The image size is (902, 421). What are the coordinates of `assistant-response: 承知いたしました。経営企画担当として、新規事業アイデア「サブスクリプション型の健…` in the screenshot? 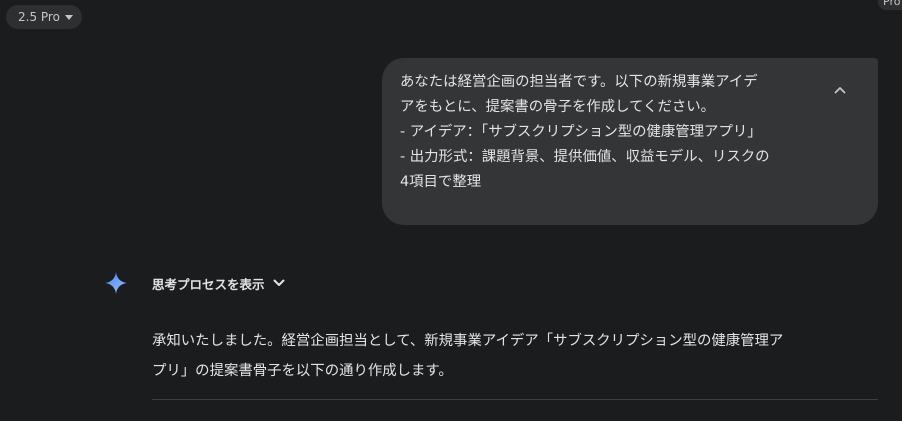 It's located at (517, 356).